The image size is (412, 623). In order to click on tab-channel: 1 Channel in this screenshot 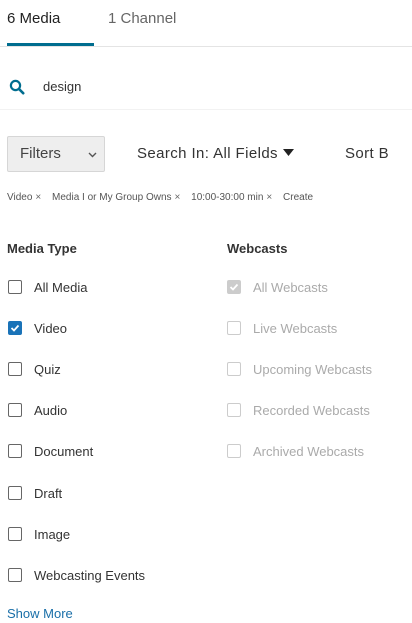, I will do `click(142, 19)`.